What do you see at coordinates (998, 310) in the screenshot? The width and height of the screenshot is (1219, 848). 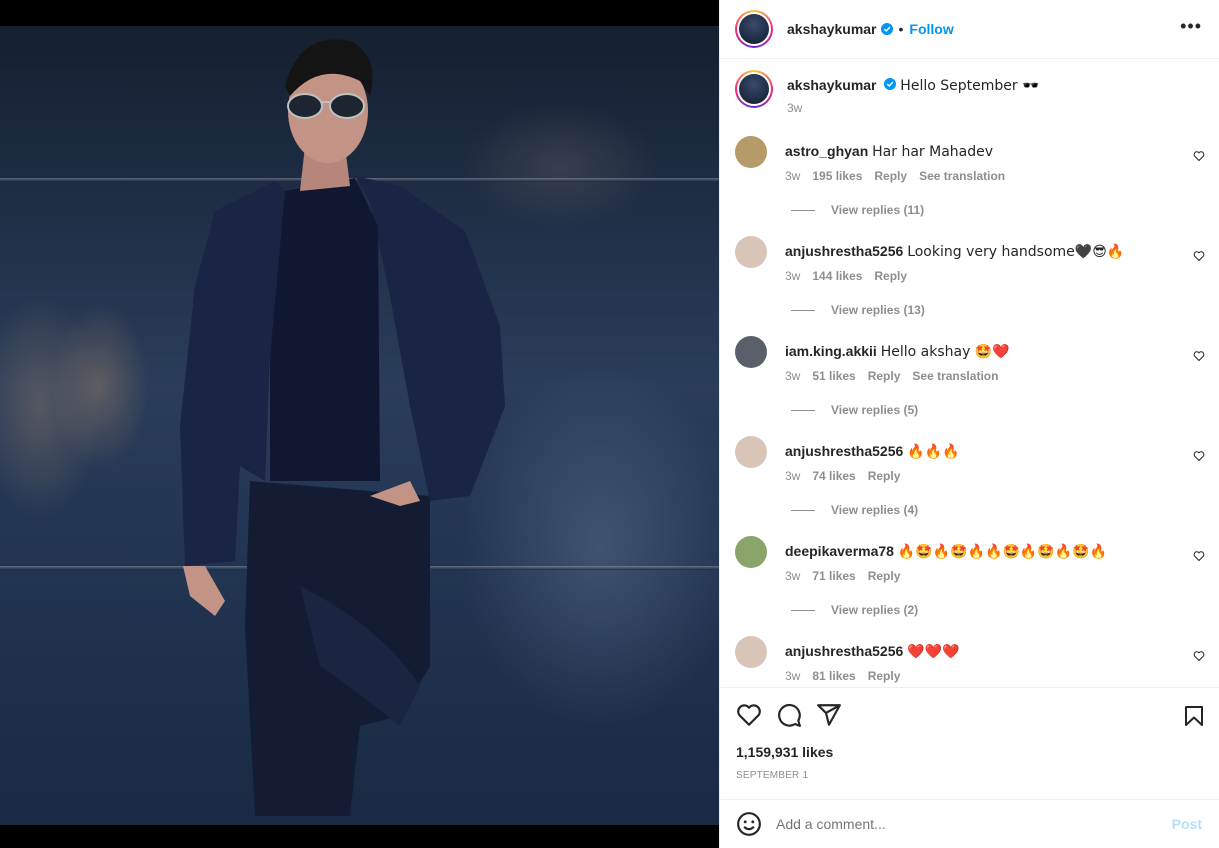 I see `view-replies-button: View replies (13)` at bounding box center [998, 310].